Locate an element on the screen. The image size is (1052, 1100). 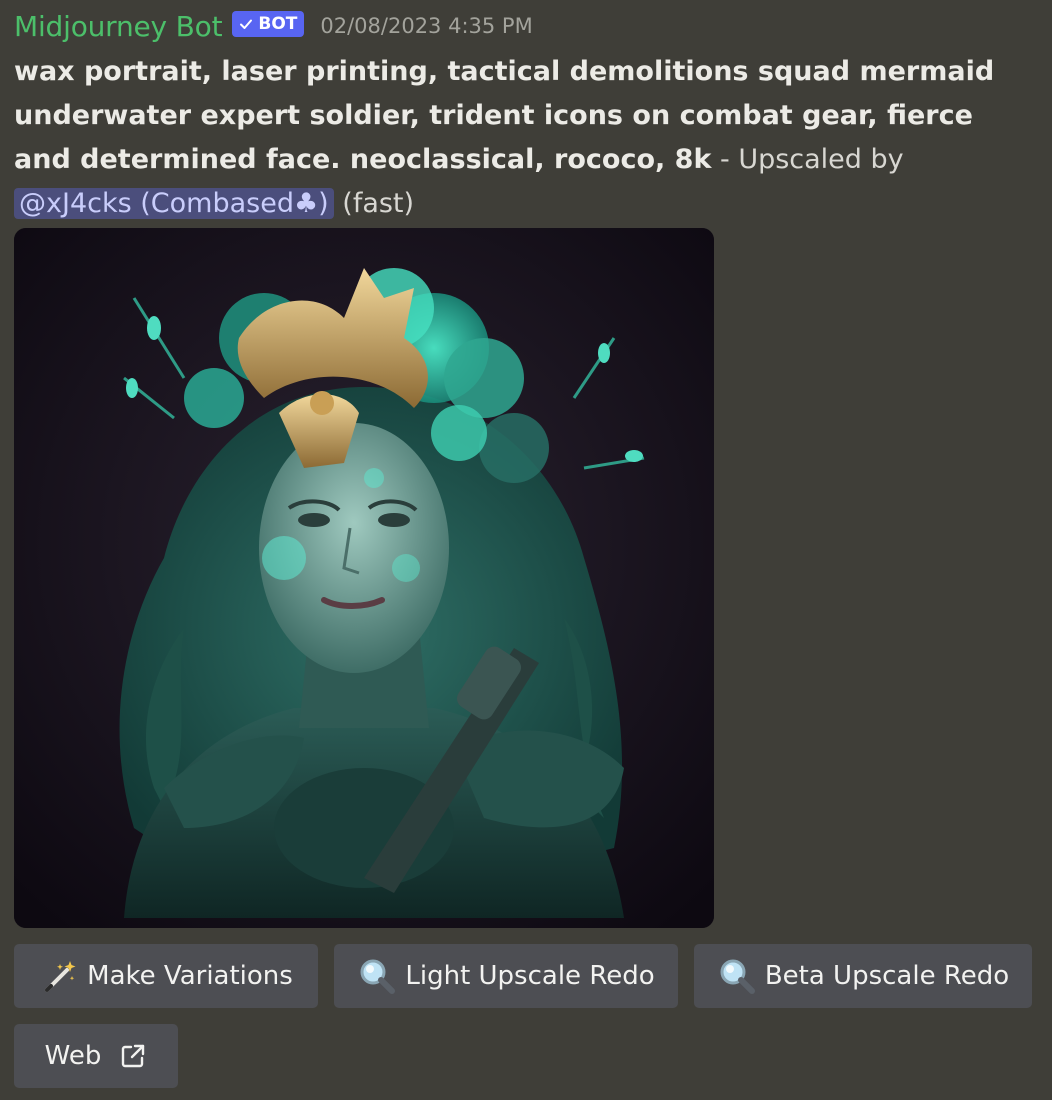
author-name: Midjourney Bot is located at coordinates (118, 26).